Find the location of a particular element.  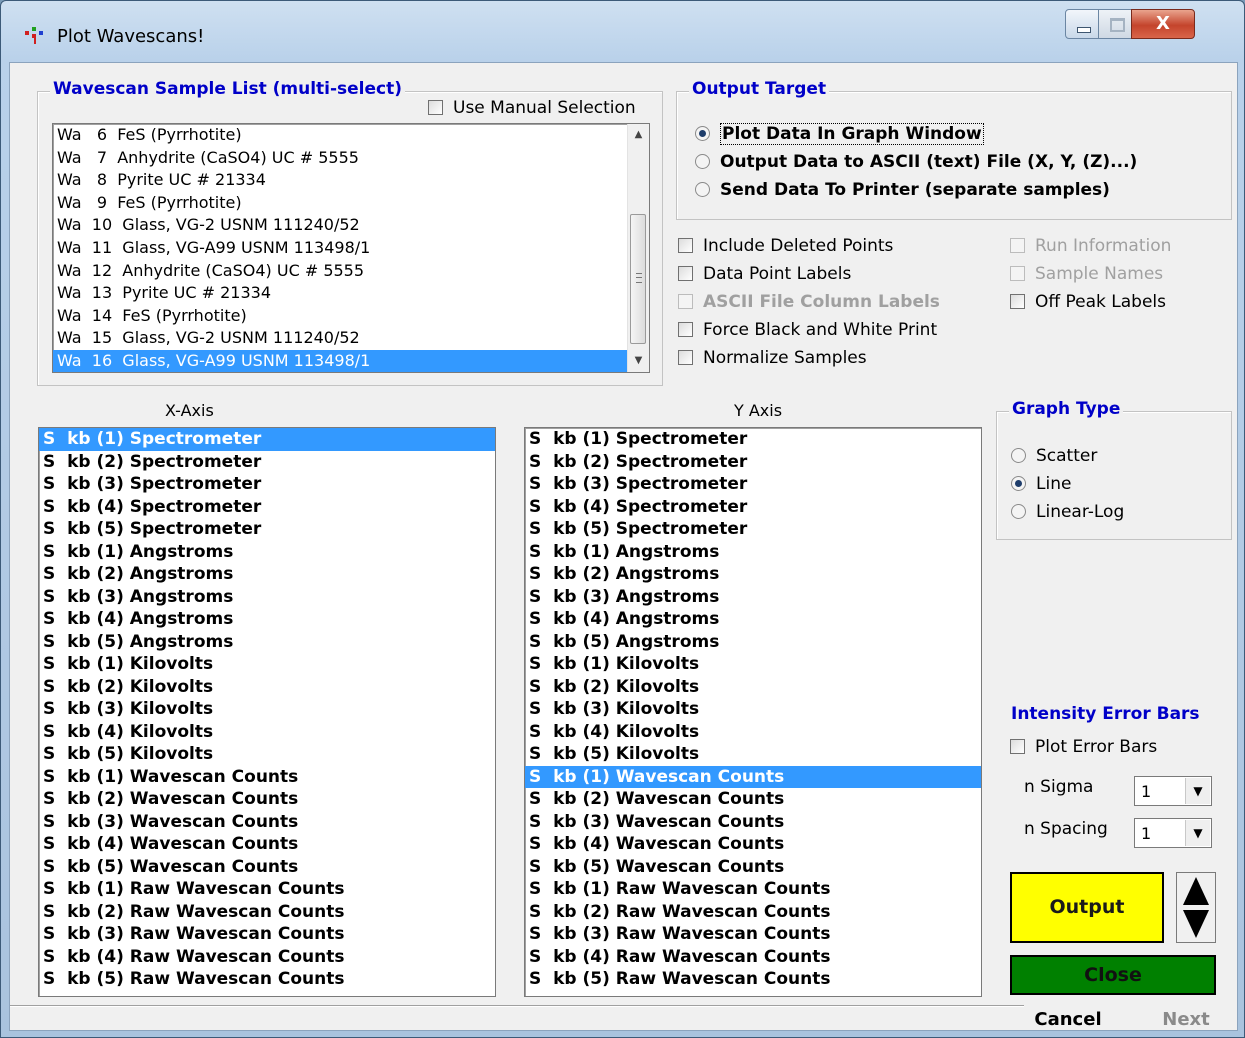

x-axis-list-item: S kb (2) Kilovolts is located at coordinates (267, 687).